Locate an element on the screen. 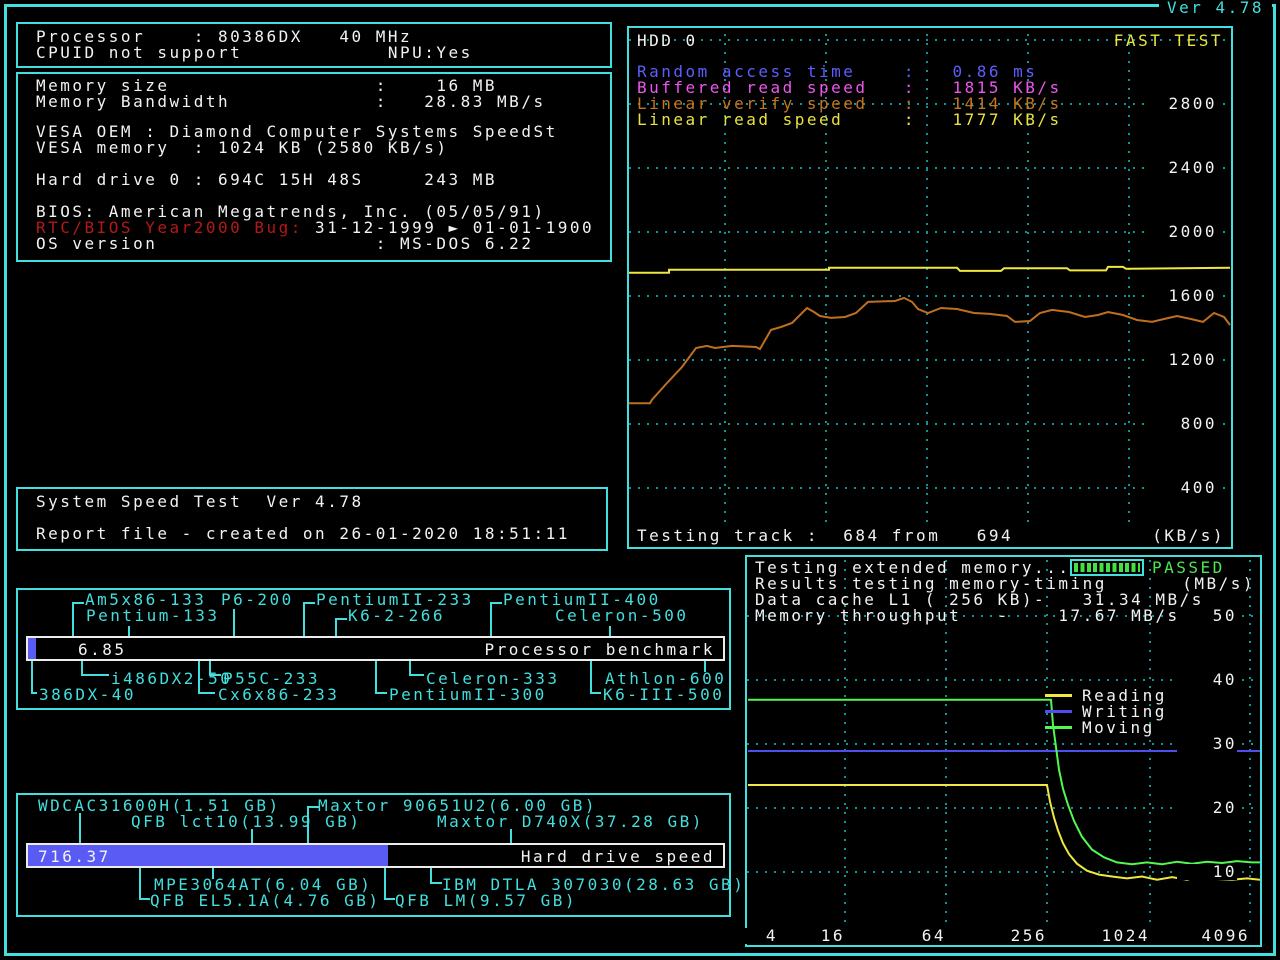  benchmark-ref-label: QFB LM(9.57 GB) is located at coordinates (486, 900).